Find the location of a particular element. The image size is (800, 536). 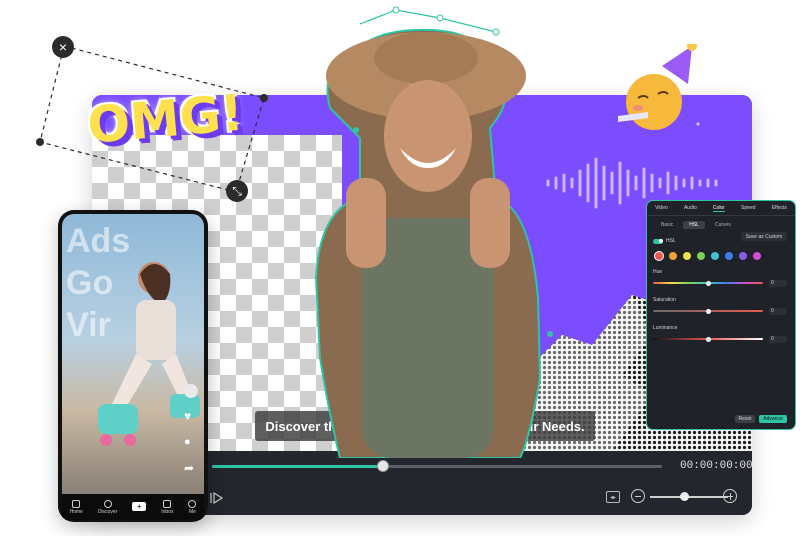

share-icon: ➦ is located at coordinates (191, 468).